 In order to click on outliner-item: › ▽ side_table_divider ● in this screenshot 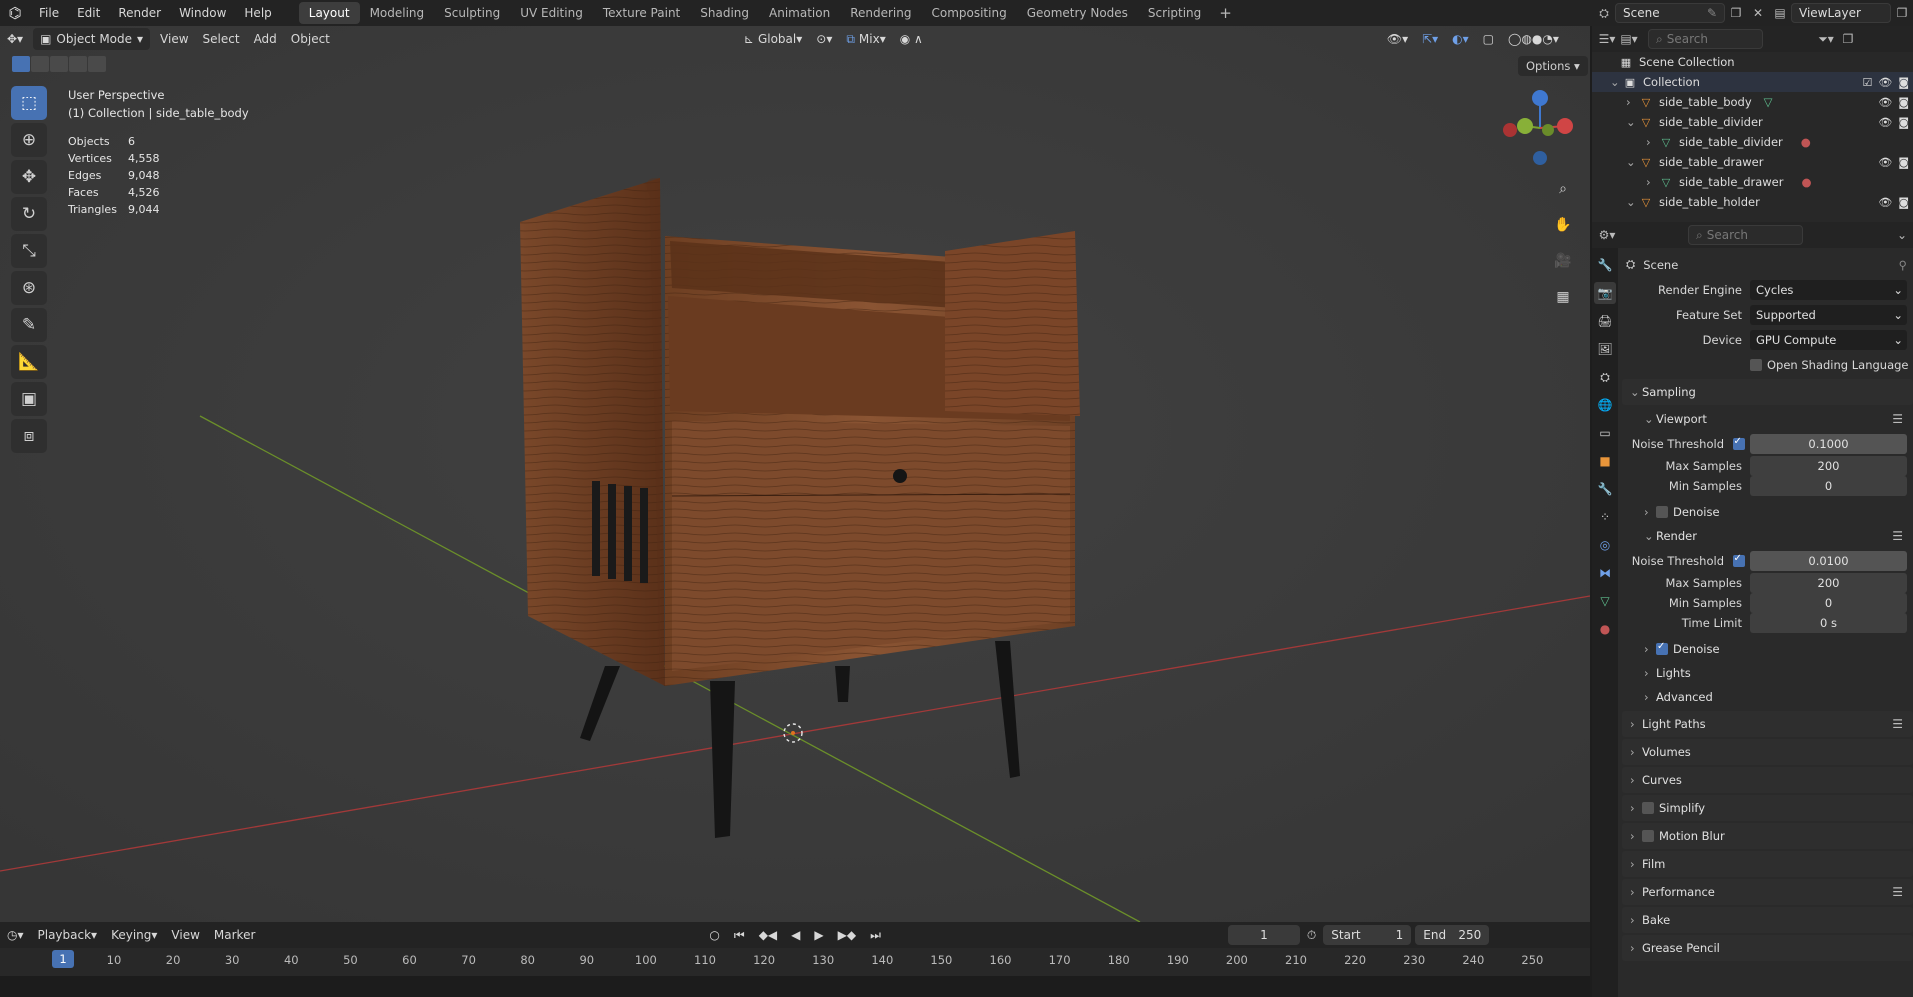, I will do `click(1752, 142)`.